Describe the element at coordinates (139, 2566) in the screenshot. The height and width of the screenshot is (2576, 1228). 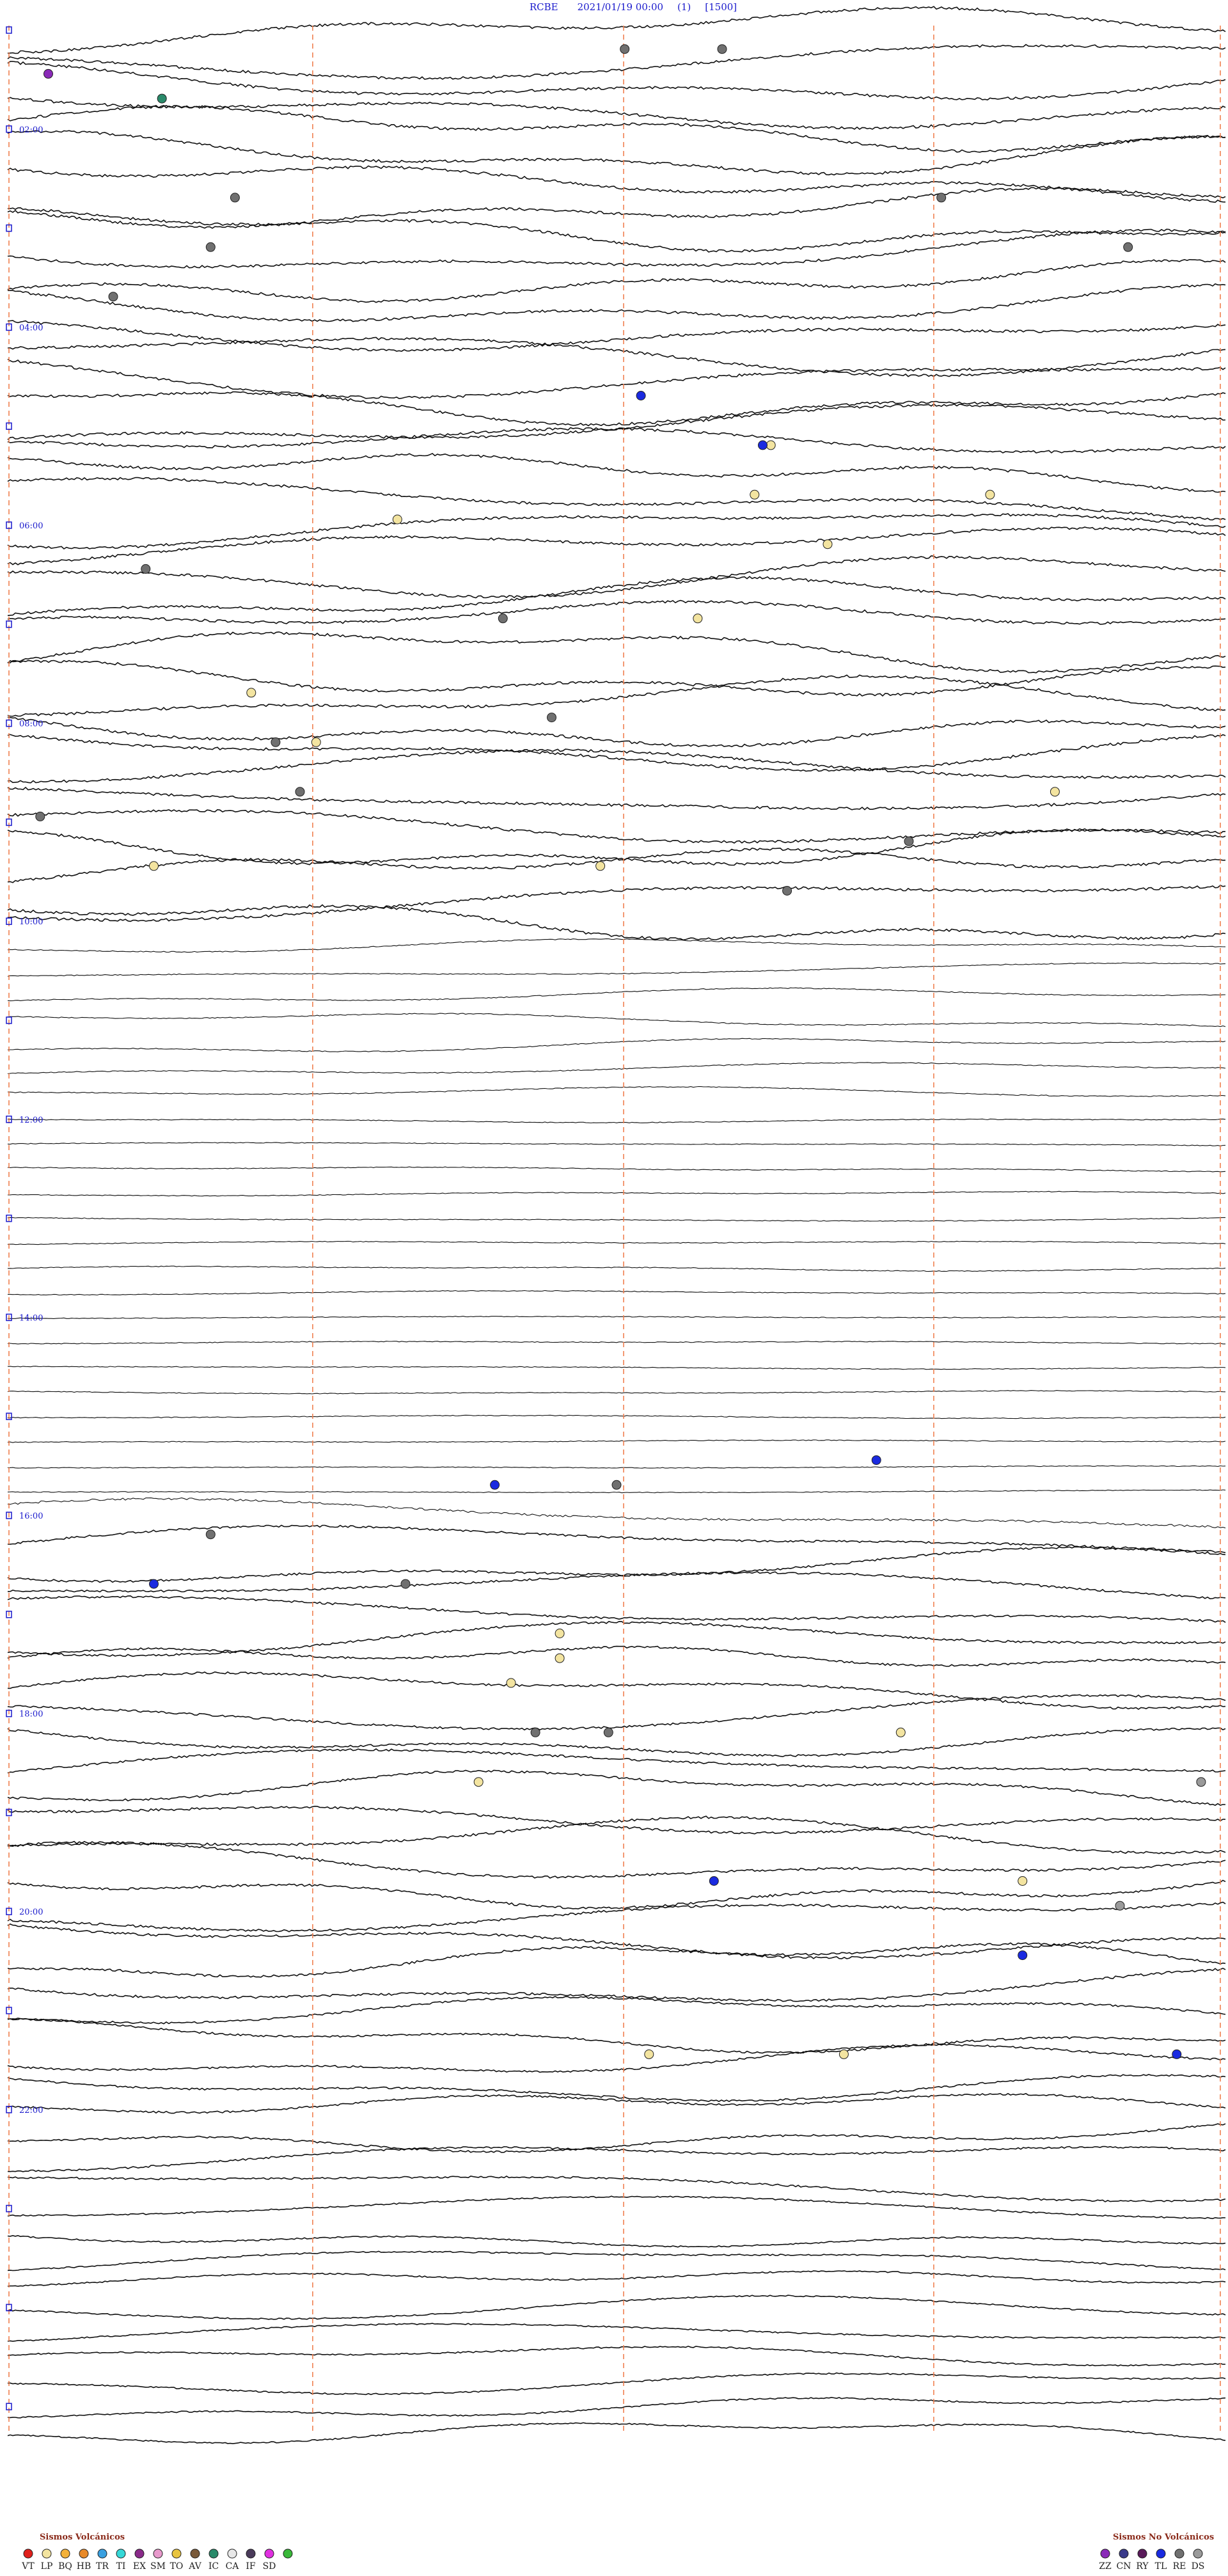
I see `legend-code-volcanic: EX` at that location.